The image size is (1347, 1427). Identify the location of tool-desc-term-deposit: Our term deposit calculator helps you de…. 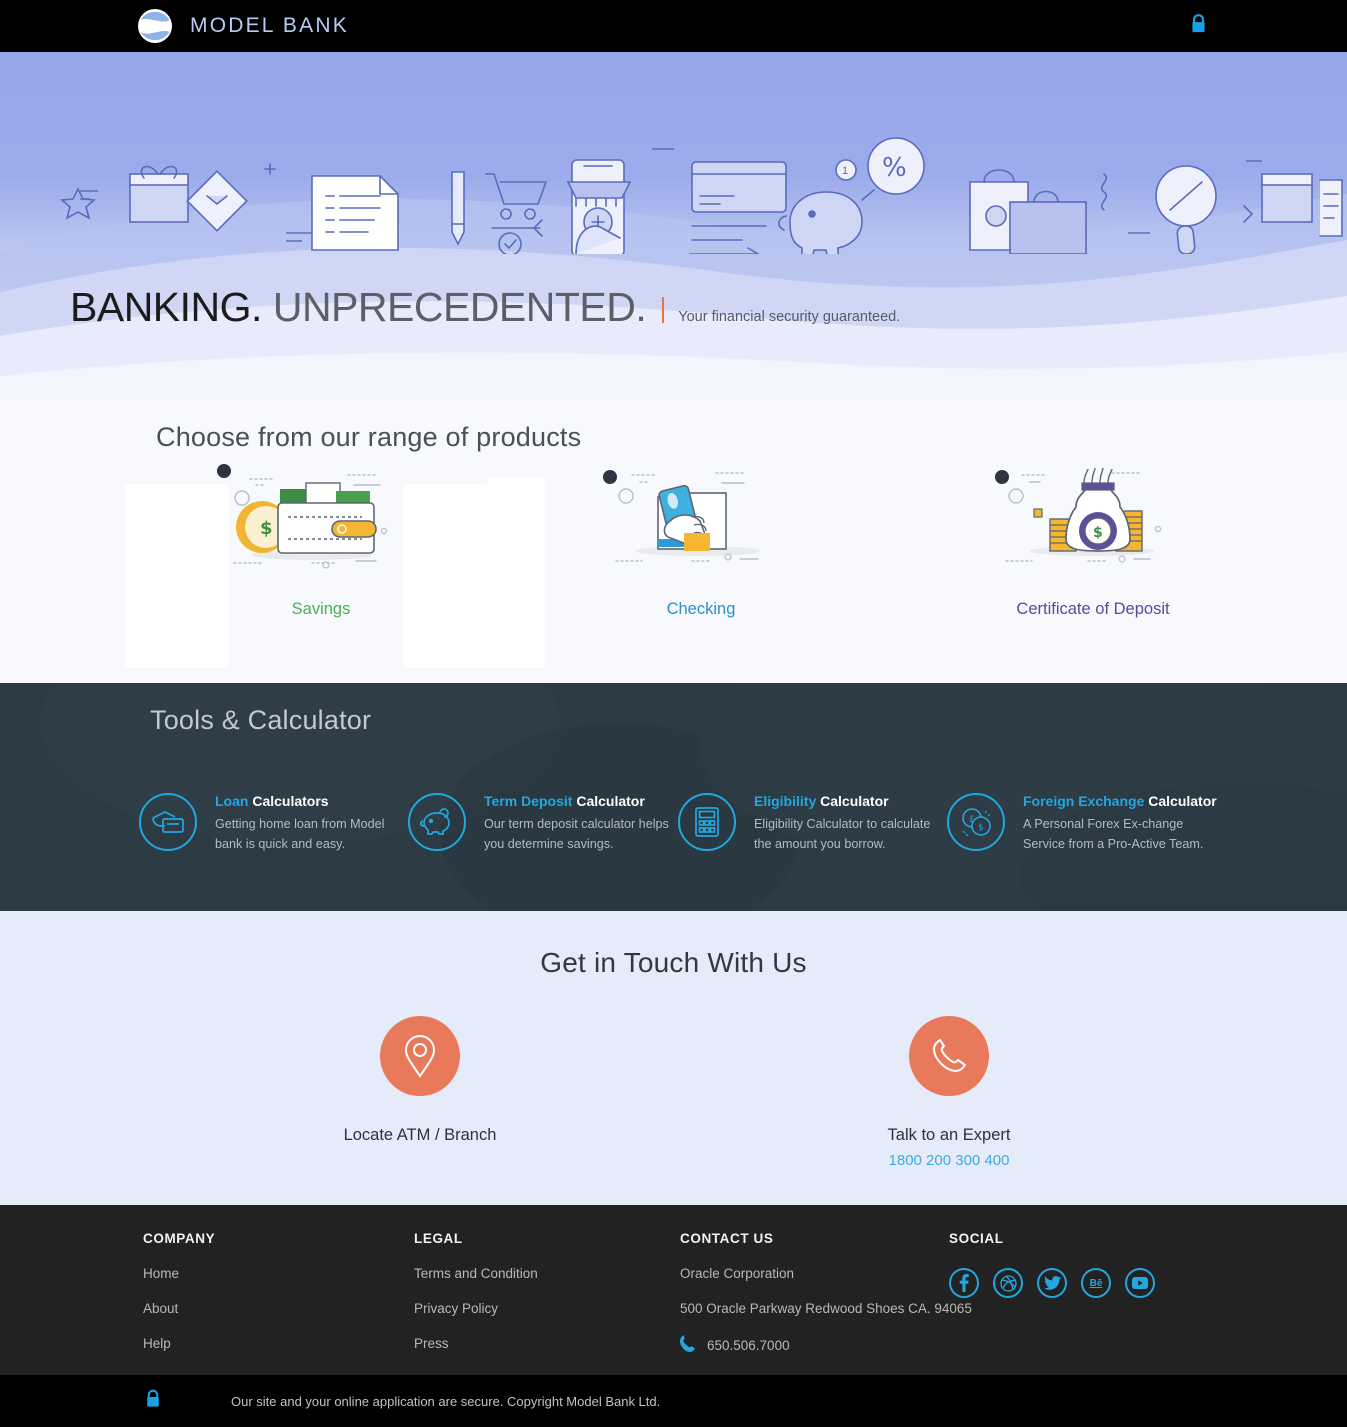
(576, 834).